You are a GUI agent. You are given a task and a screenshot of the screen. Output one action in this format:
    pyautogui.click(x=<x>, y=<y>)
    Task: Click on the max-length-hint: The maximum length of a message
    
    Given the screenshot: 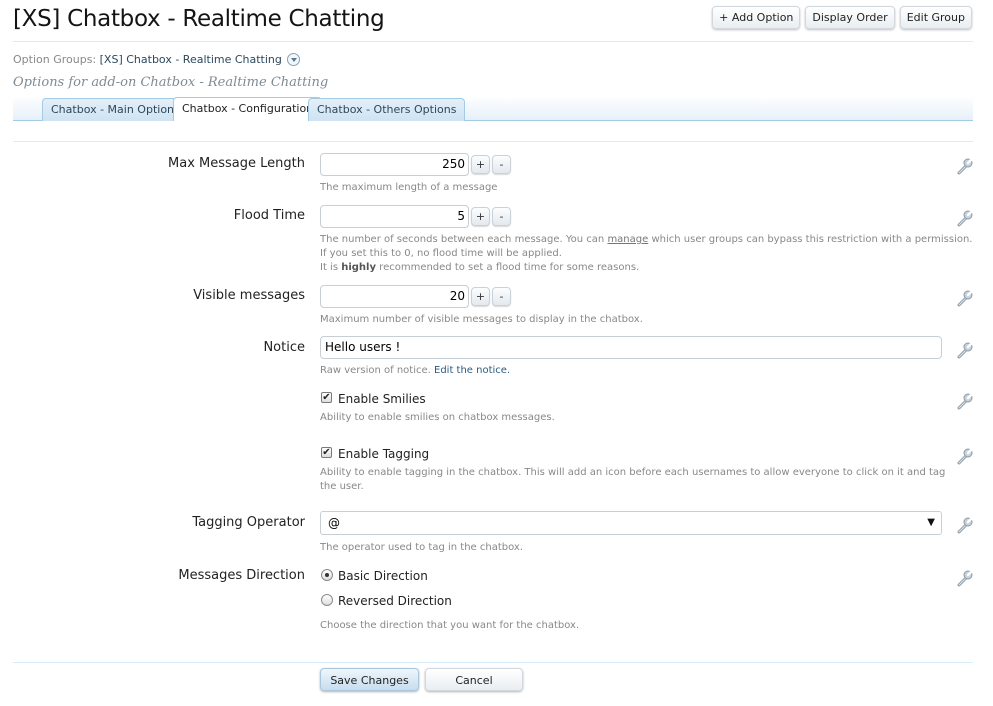 What is the action you would take?
    pyautogui.click(x=409, y=187)
    